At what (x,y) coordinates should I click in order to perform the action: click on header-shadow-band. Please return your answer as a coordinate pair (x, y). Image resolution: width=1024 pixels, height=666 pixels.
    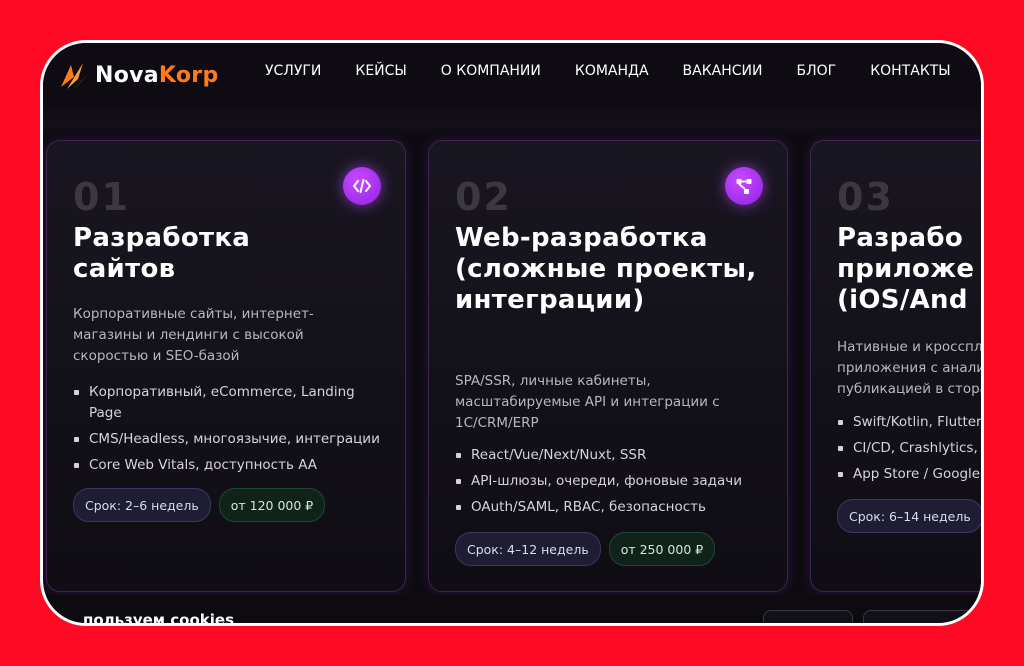
    Looking at the image, I should click on (512, 121).